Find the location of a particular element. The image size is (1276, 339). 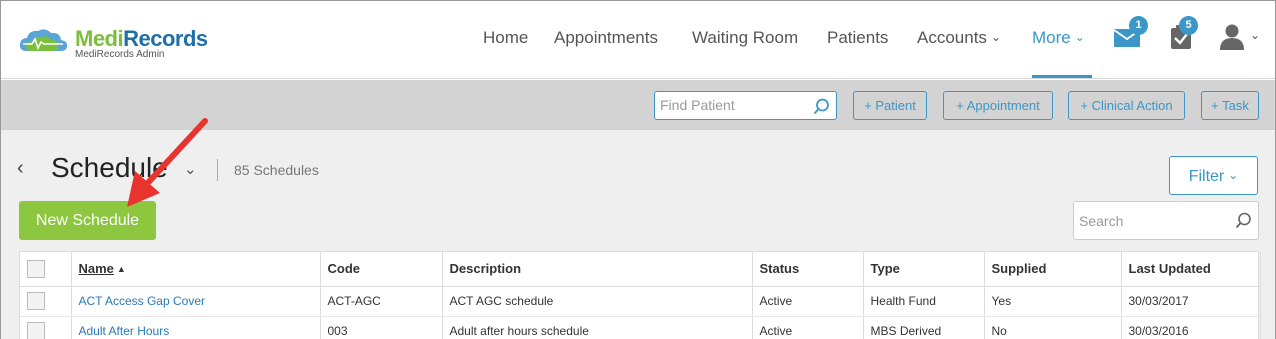

nav-more: More ⌄ is located at coordinates (1058, 38).